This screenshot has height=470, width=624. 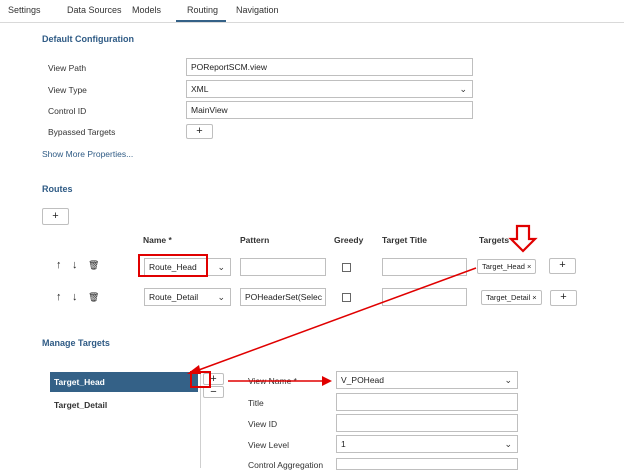 I want to click on arrowhead-icon, so click(x=327, y=381).